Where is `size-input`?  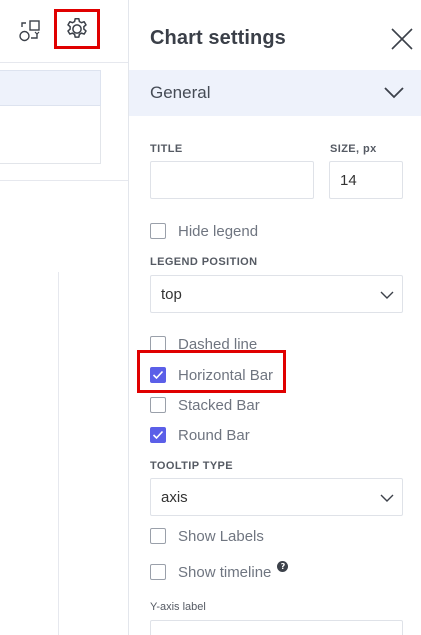
size-input is located at coordinates (366, 180).